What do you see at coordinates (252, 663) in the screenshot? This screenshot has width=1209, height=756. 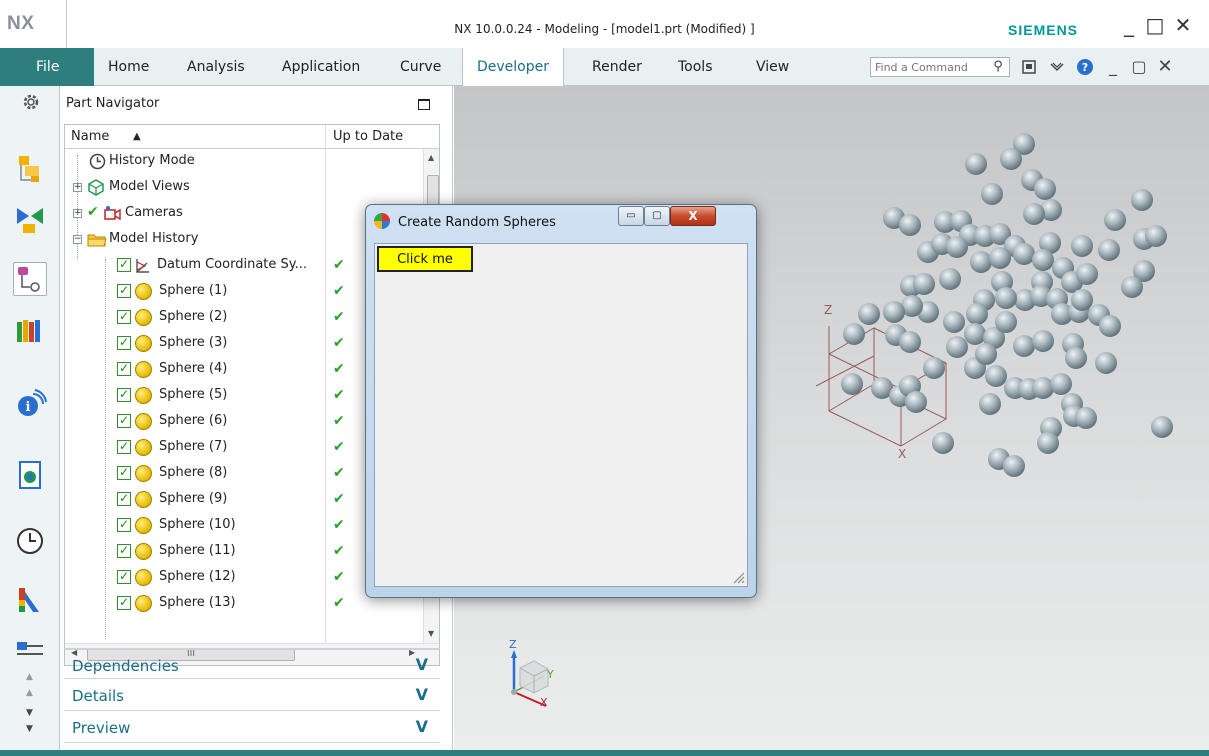 I see `panel-dependencies: Dependencies V` at bounding box center [252, 663].